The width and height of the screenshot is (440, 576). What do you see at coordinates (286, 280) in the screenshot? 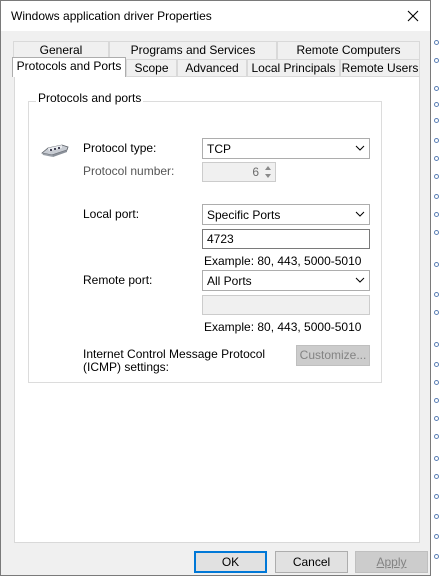
I see `remote-port-select: All Ports` at bounding box center [286, 280].